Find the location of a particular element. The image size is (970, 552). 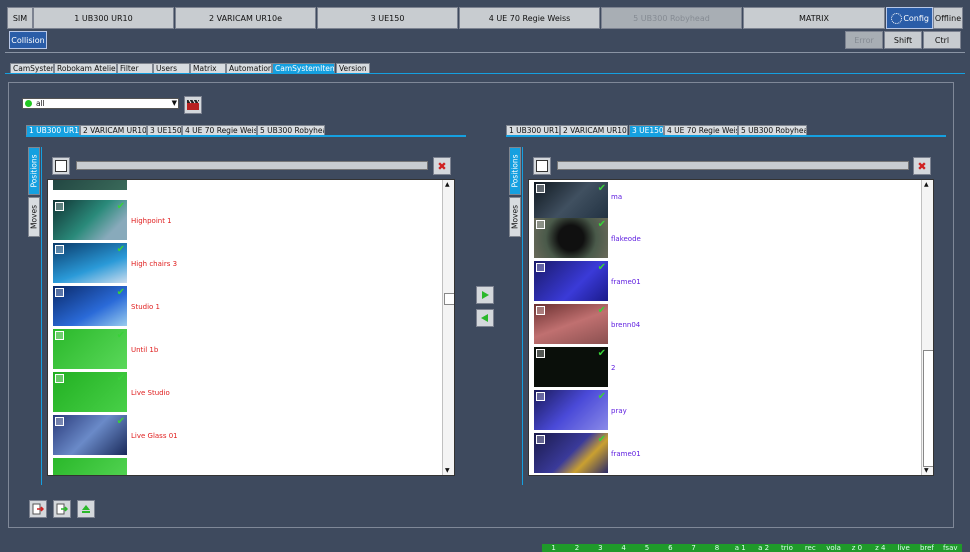

cam-button-5: 5 UB300 Robyhead is located at coordinates (671, 18).